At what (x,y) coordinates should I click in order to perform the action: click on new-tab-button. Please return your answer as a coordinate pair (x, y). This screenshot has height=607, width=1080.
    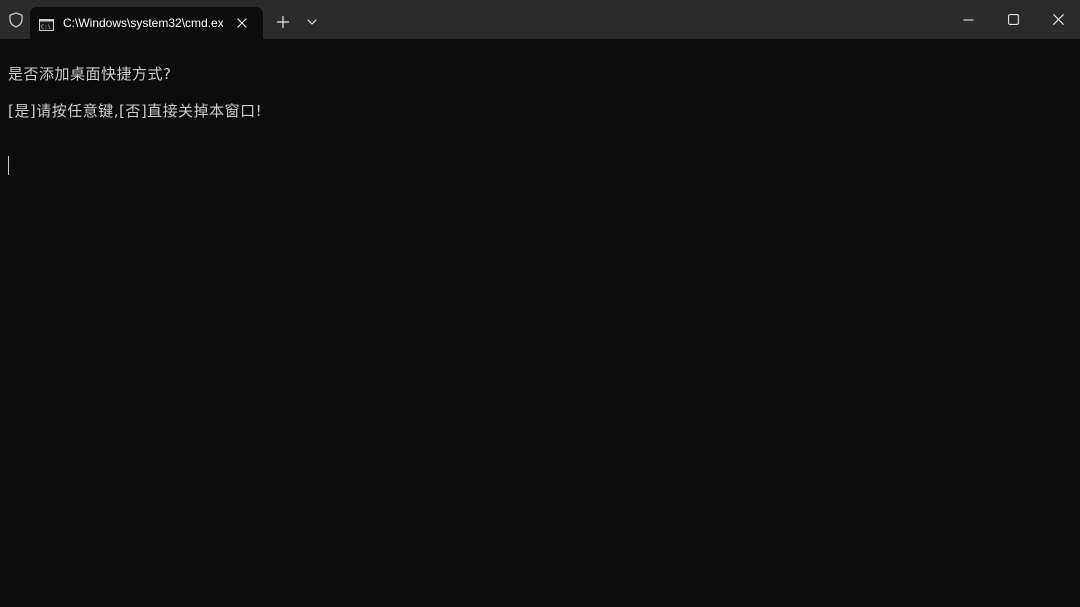
    Looking at the image, I should click on (283, 22).